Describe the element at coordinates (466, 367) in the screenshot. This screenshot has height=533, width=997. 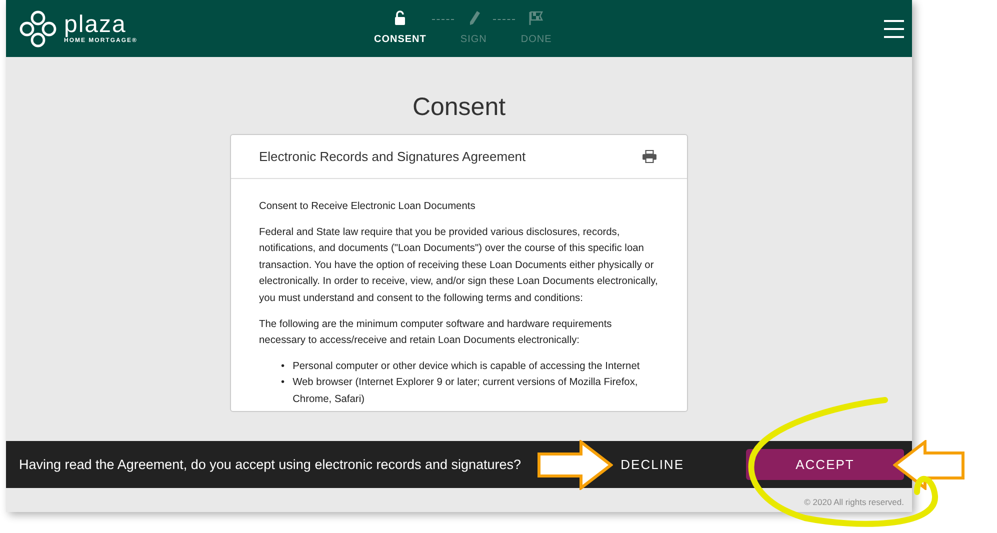
I see `requirement-item: Personal computer or other device which is capable of accessing the Internet` at that location.